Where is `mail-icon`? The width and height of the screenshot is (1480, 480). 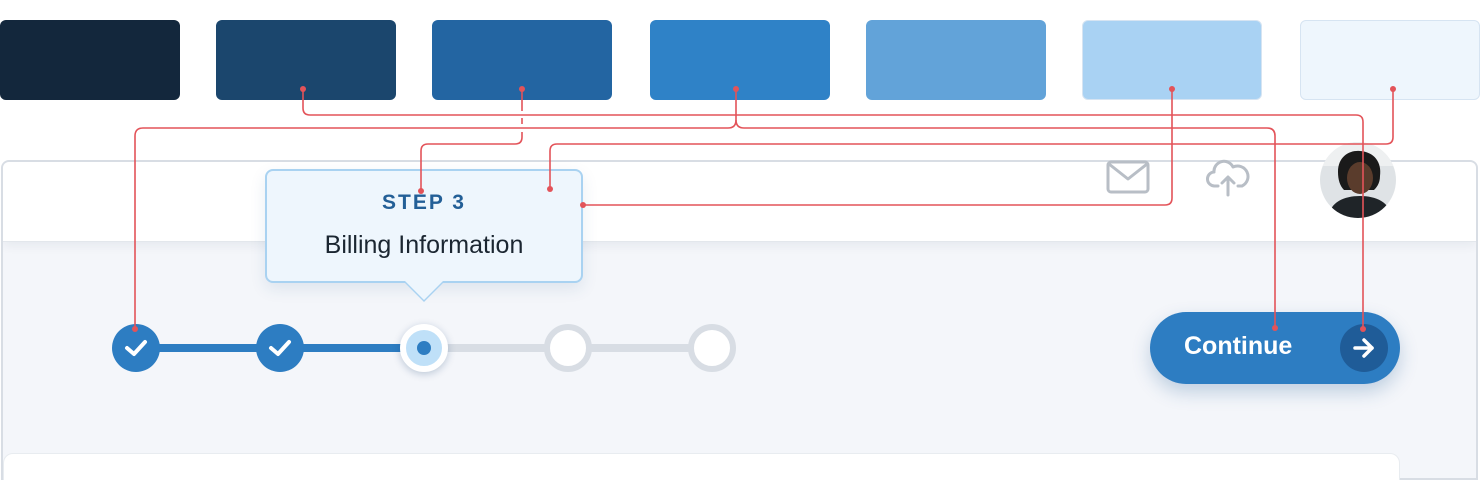 mail-icon is located at coordinates (1128, 177).